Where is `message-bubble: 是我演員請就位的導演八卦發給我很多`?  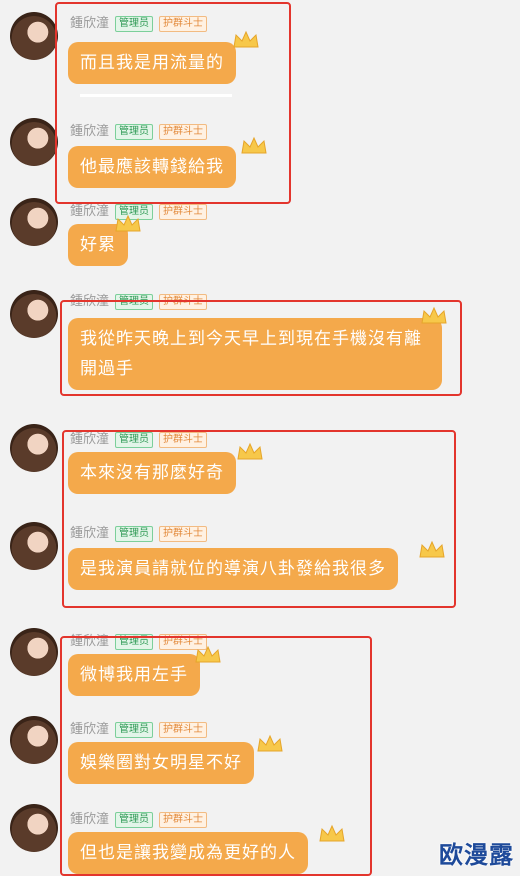
message-bubble: 是我演員請就位的導演八卦發給我很多 is located at coordinates (233, 569).